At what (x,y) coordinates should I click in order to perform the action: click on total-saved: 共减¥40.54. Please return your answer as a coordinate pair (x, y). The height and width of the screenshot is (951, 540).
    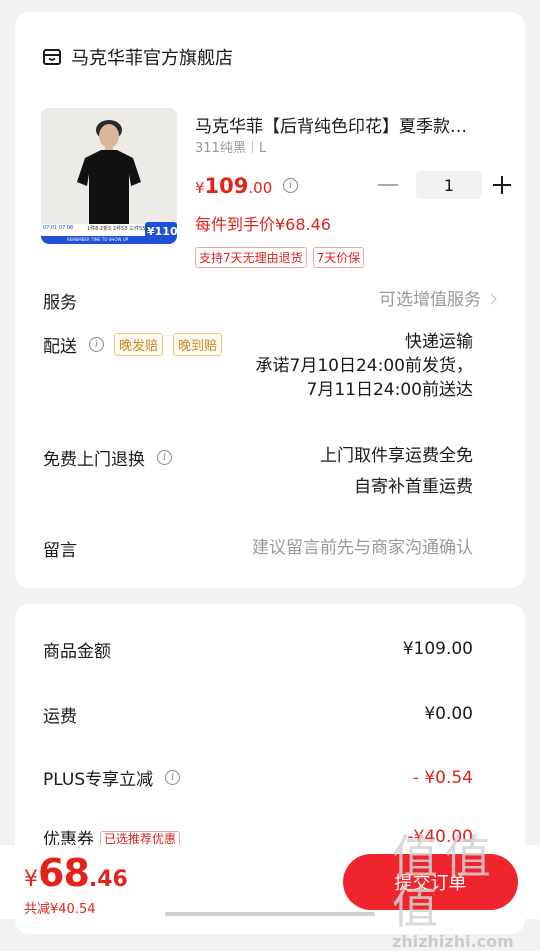
    Looking at the image, I should click on (60, 907).